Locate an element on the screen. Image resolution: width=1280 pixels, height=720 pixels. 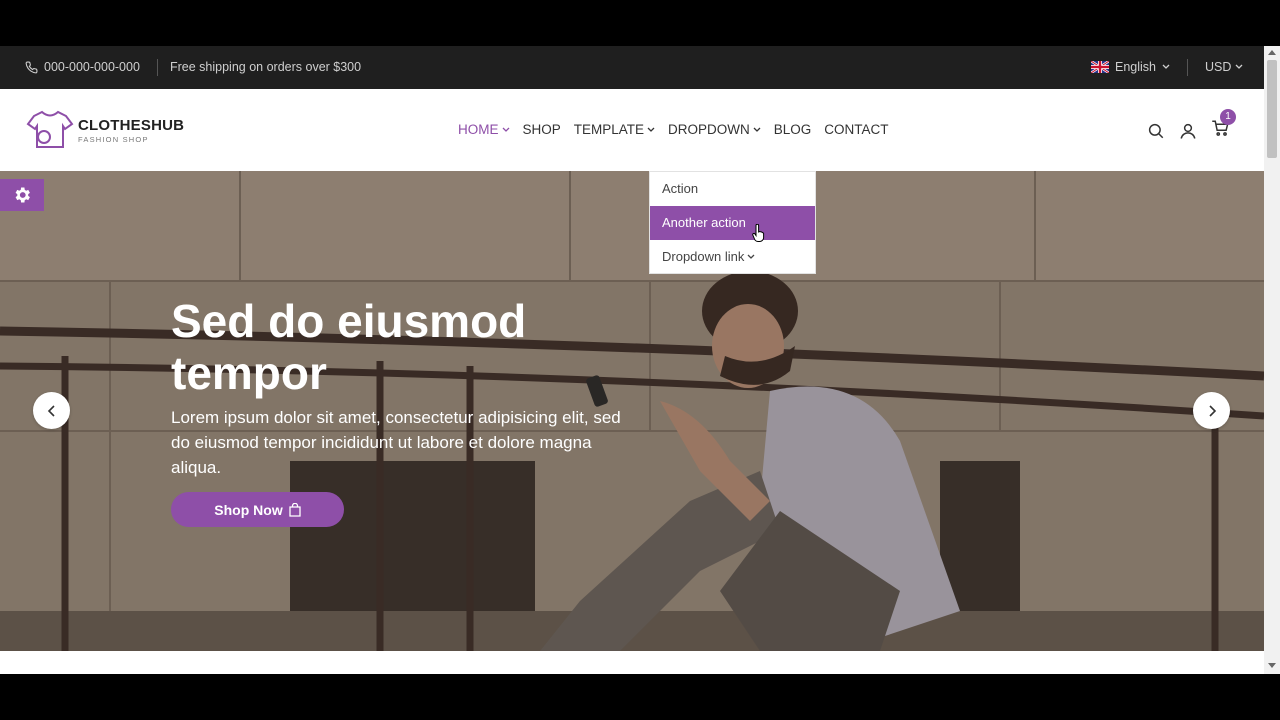
dropdown-menu: Action Another action Dropdown link is located at coordinates (732, 222).